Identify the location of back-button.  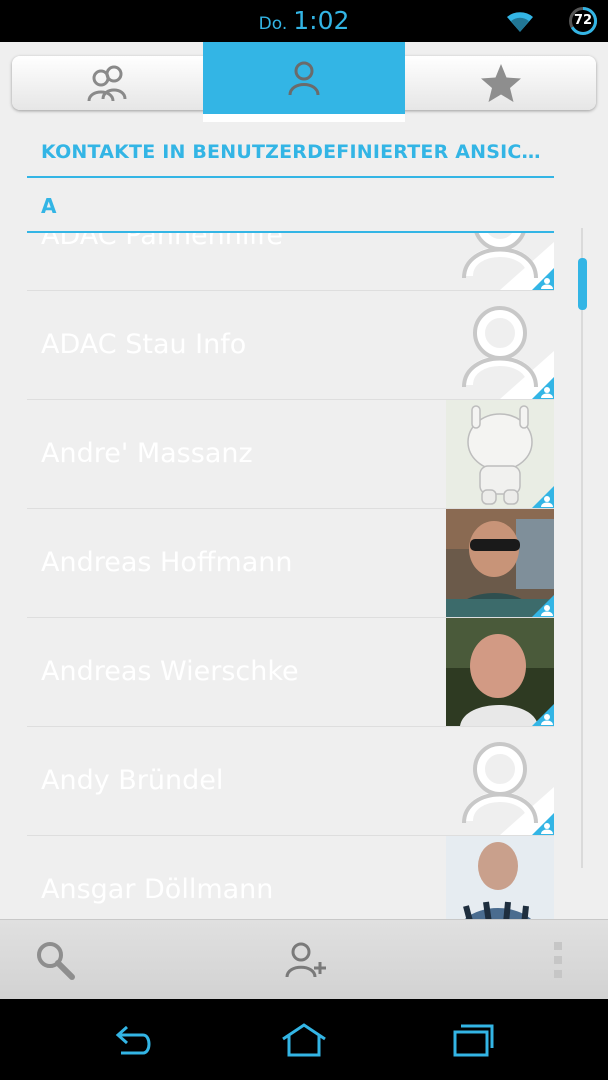
(135, 1039).